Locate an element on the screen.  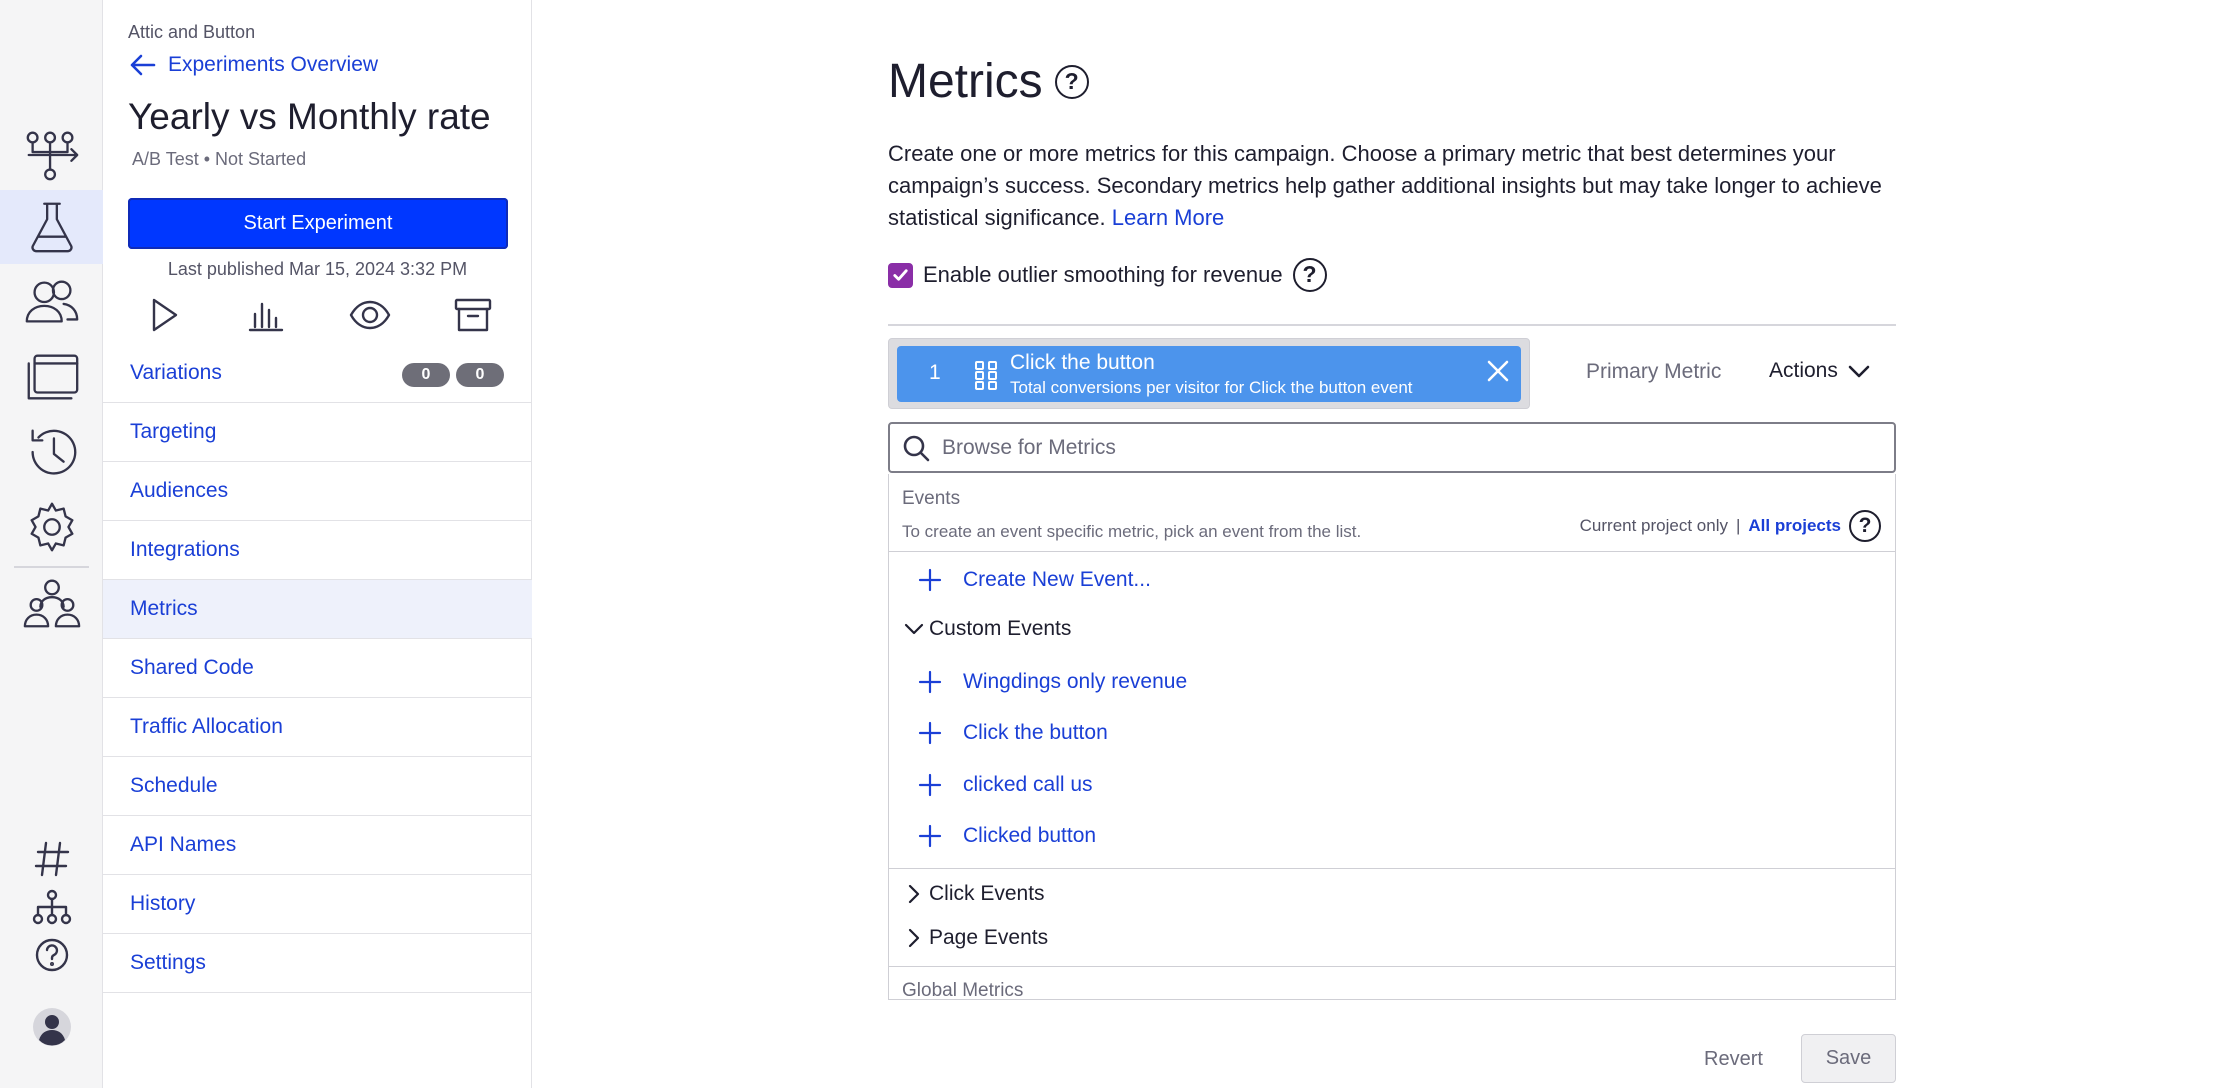
sidebar-item-label: Schedule is located at coordinates (174, 785).